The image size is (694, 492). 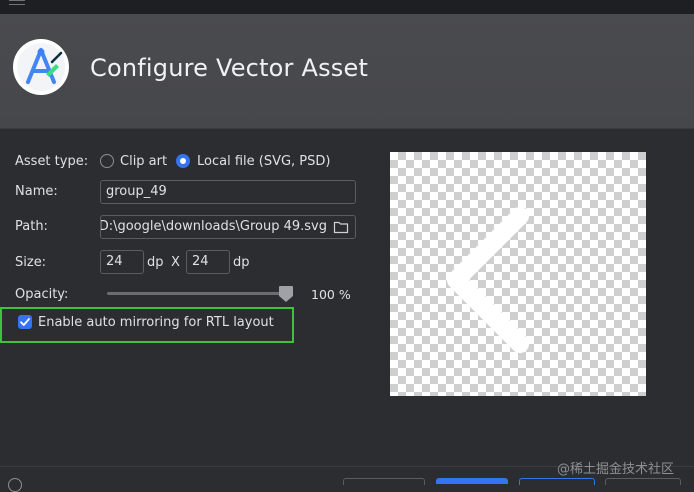 I want to click on width-unit: dp, so click(x=155, y=262).